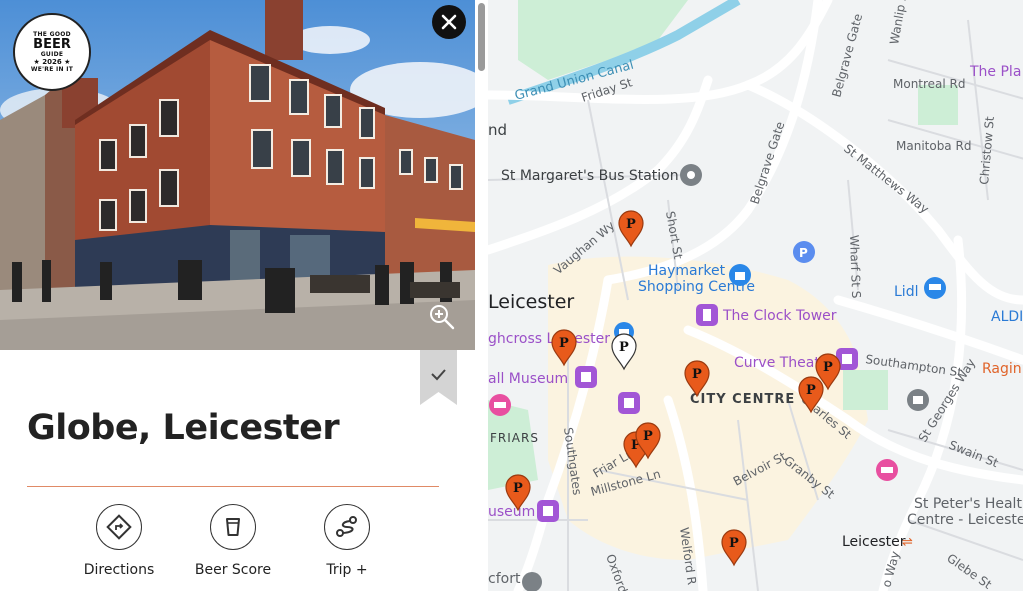  I want to click on map-label-manitoba-rd: Manitoba Rd, so click(933, 146).